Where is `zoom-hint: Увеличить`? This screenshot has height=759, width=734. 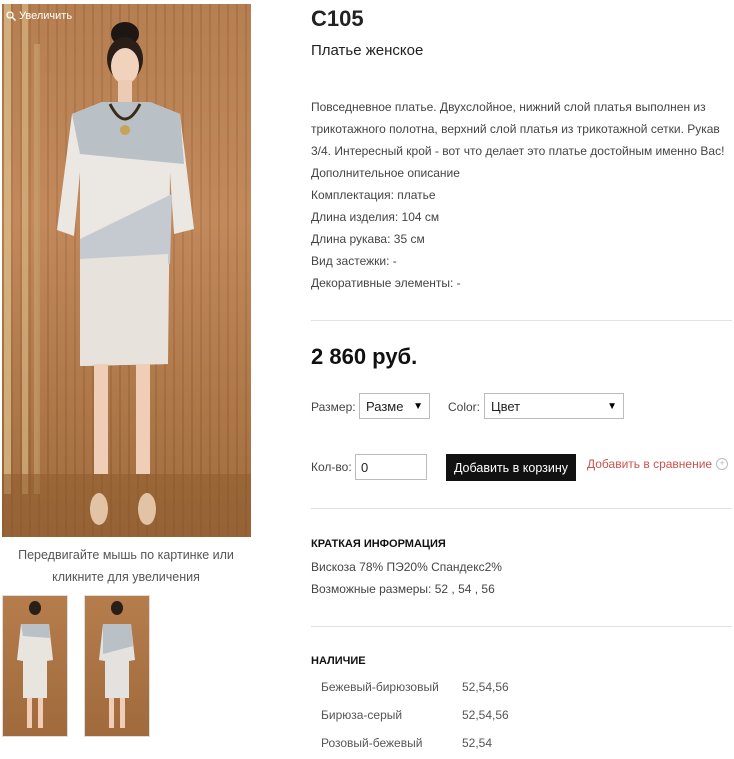
zoom-hint: Увеличить is located at coordinates (39, 16).